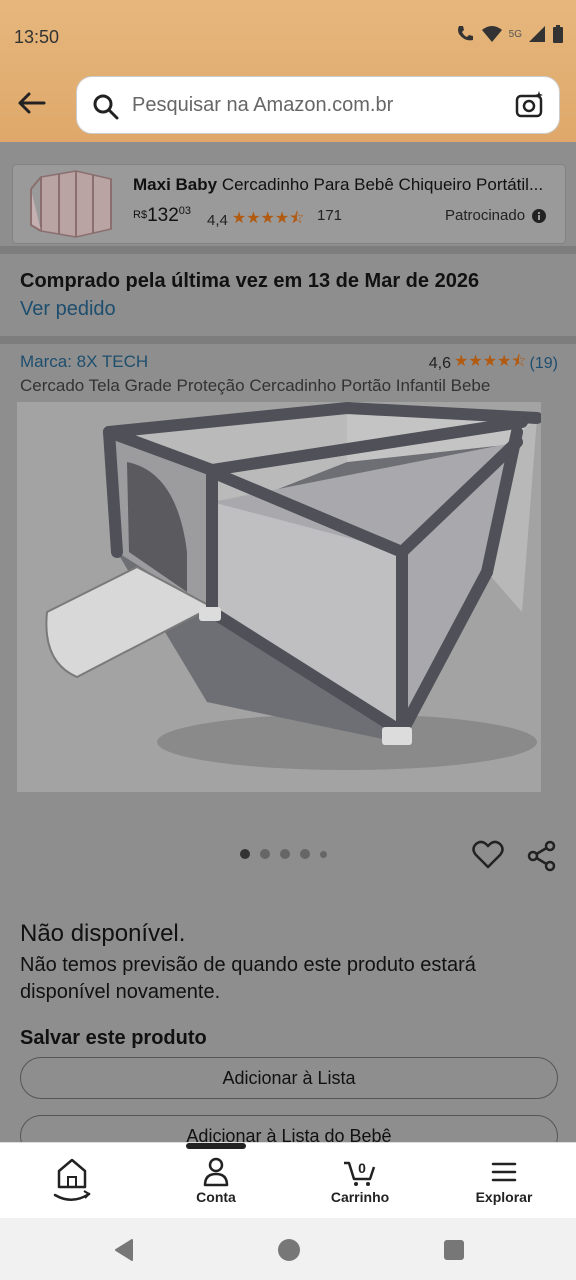 The height and width of the screenshot is (1280, 576). I want to click on nav-cart: 0 Carrinho, so click(360, 1181).